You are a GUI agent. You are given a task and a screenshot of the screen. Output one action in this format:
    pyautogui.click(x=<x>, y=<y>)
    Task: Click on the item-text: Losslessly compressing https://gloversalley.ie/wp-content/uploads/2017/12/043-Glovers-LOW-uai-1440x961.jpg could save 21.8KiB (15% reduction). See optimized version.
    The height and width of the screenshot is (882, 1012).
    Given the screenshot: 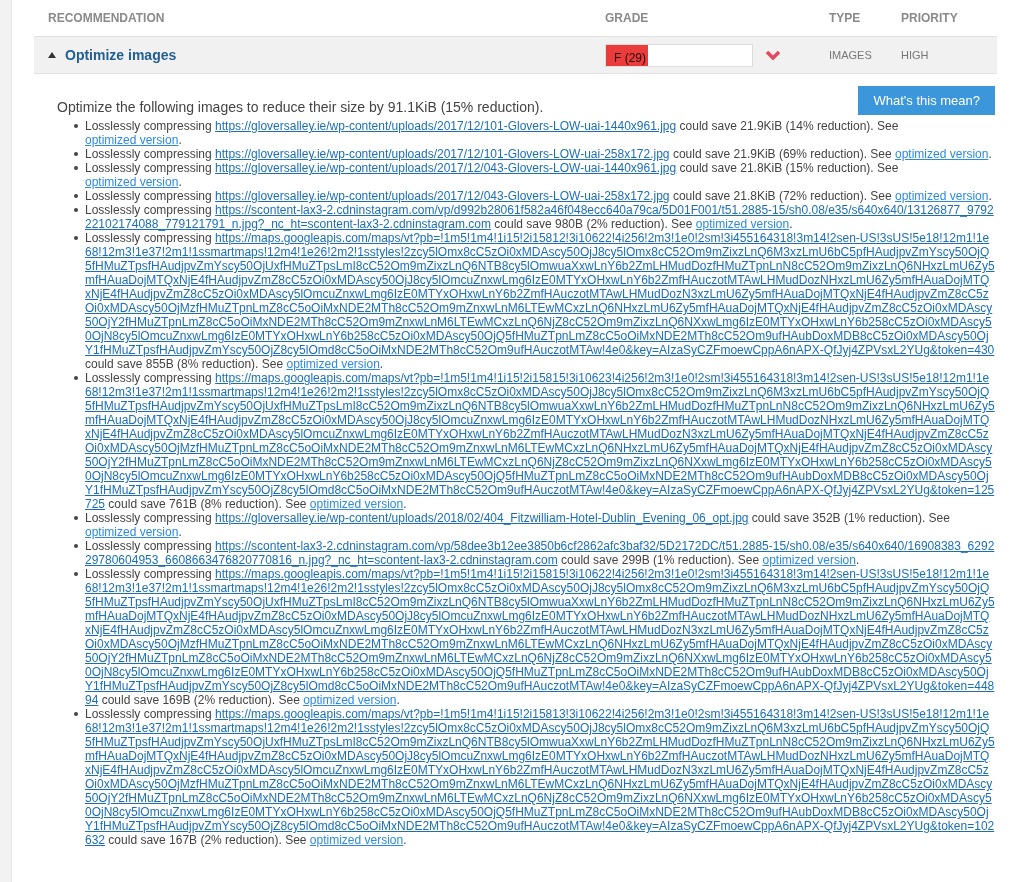 What is the action you would take?
    pyautogui.click(x=492, y=175)
    